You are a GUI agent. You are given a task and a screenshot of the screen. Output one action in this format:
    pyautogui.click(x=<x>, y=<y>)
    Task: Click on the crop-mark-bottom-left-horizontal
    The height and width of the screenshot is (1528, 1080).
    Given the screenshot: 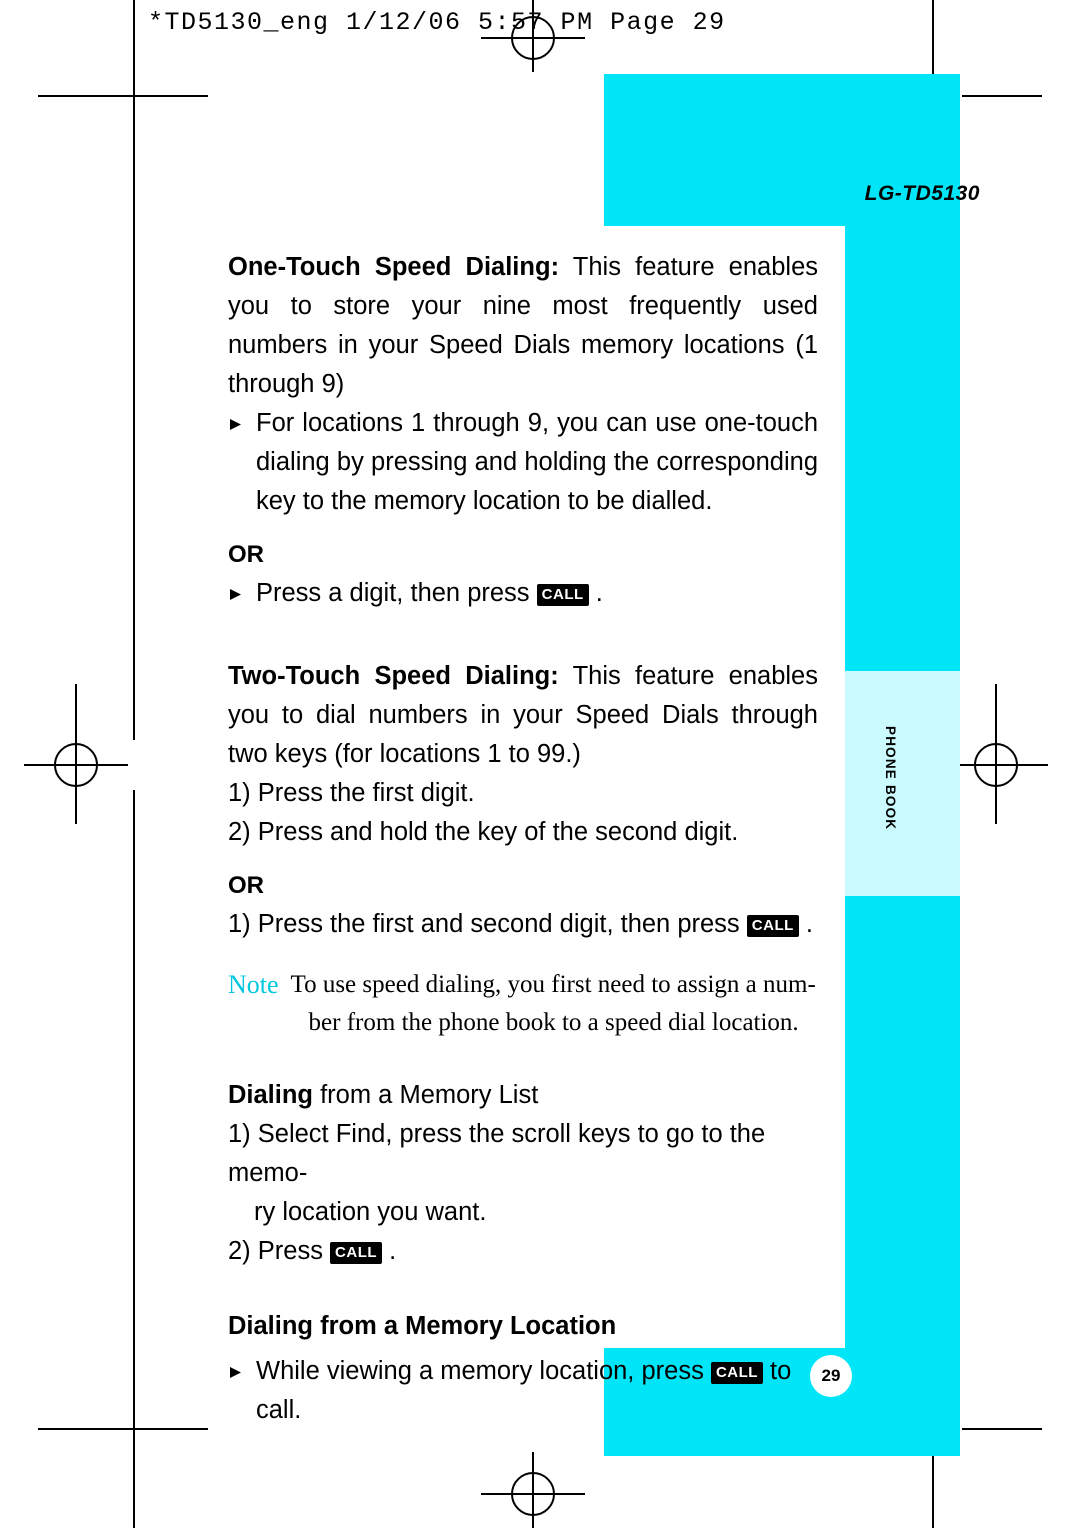 What is the action you would take?
    pyautogui.click(x=123, y=1429)
    